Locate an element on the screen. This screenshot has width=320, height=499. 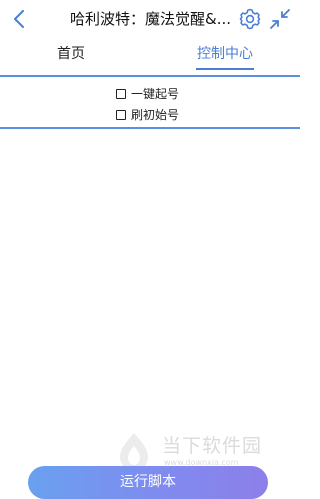
chevron-left-icon is located at coordinates (19, 19).